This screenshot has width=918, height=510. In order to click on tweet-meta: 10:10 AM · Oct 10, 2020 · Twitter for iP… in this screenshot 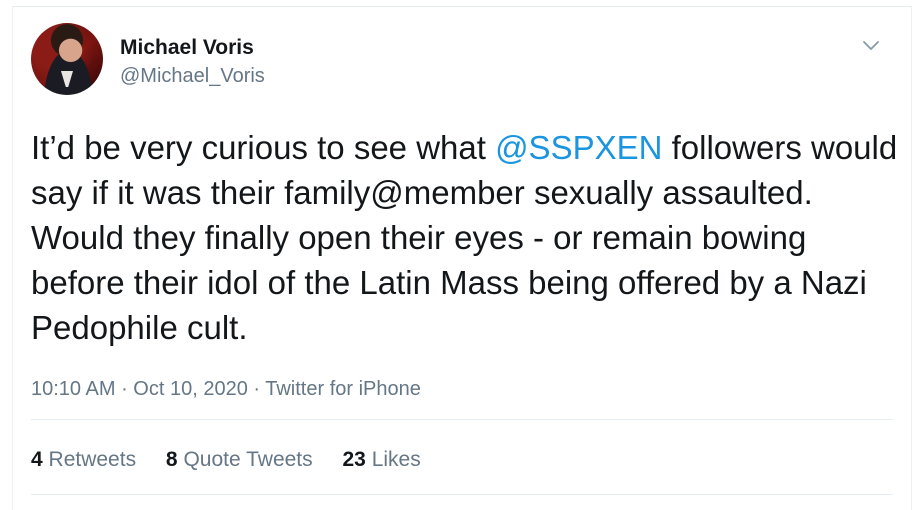, I will do `click(226, 389)`.